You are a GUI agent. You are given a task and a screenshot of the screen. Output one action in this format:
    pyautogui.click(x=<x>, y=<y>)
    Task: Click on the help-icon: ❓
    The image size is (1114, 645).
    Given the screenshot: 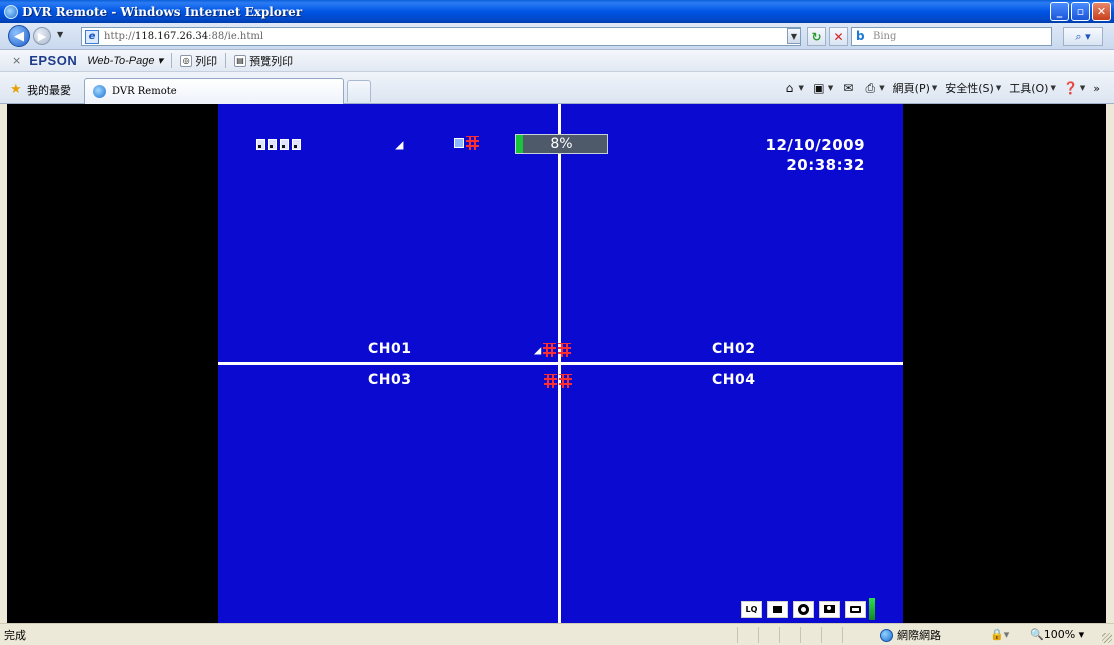 What is the action you would take?
    pyautogui.click(x=1071, y=88)
    